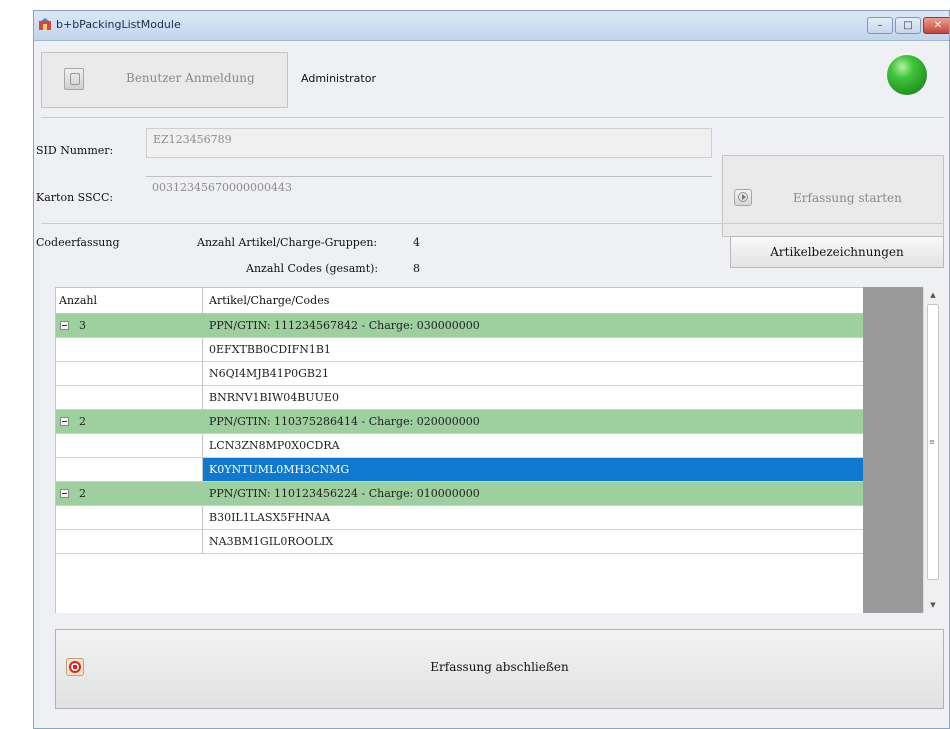  What do you see at coordinates (533, 300) in the screenshot?
I see `column-header-codes: Artikel/Charge/Codes` at bounding box center [533, 300].